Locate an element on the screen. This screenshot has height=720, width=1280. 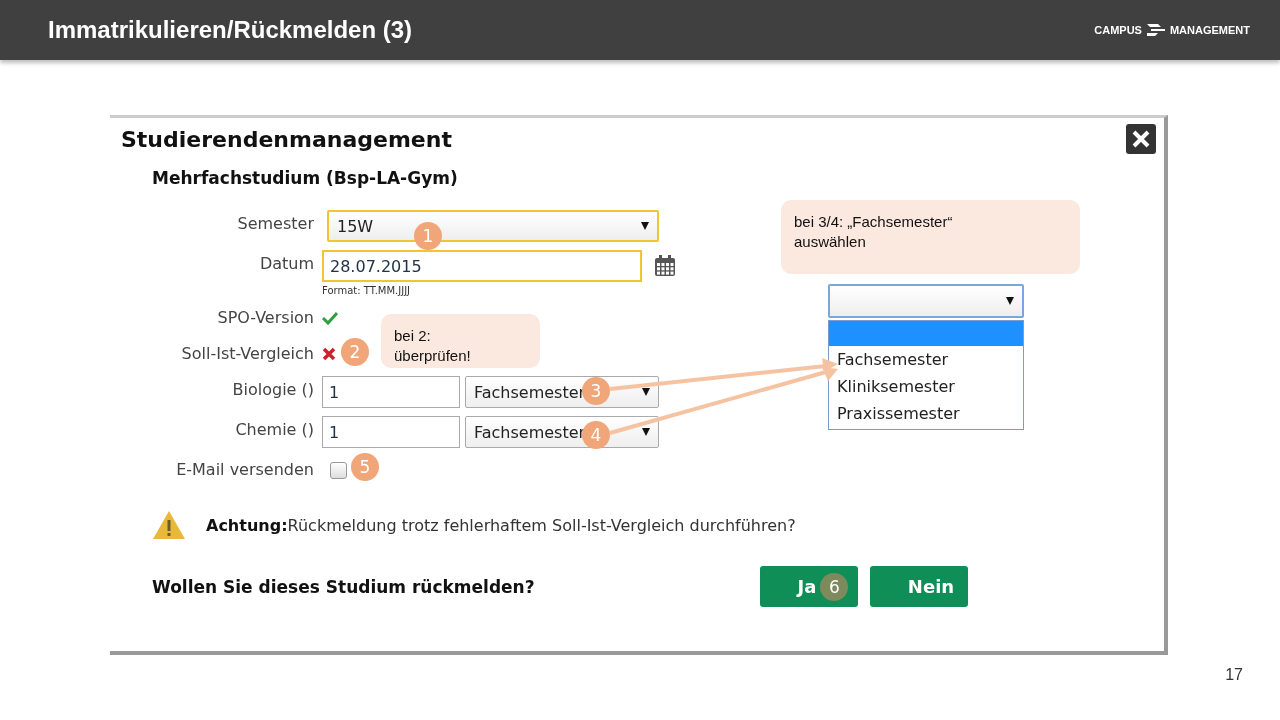
dialog-subtitle: Mehrfachstudium (Bsp-LA-Gym) is located at coordinates (305, 178).